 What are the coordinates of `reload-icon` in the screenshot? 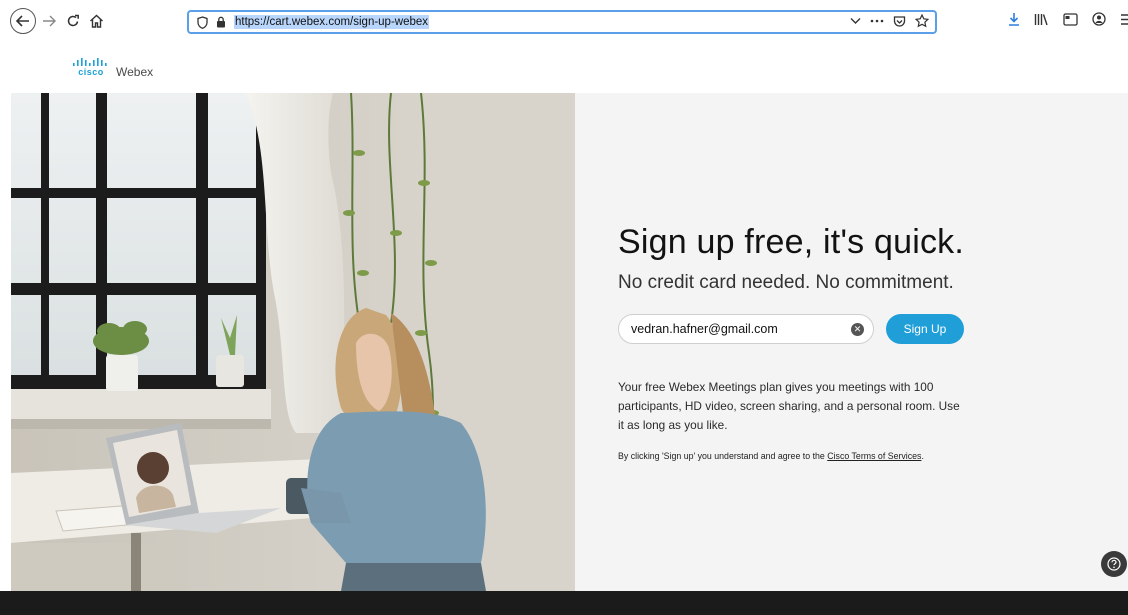 It's located at (73, 20).